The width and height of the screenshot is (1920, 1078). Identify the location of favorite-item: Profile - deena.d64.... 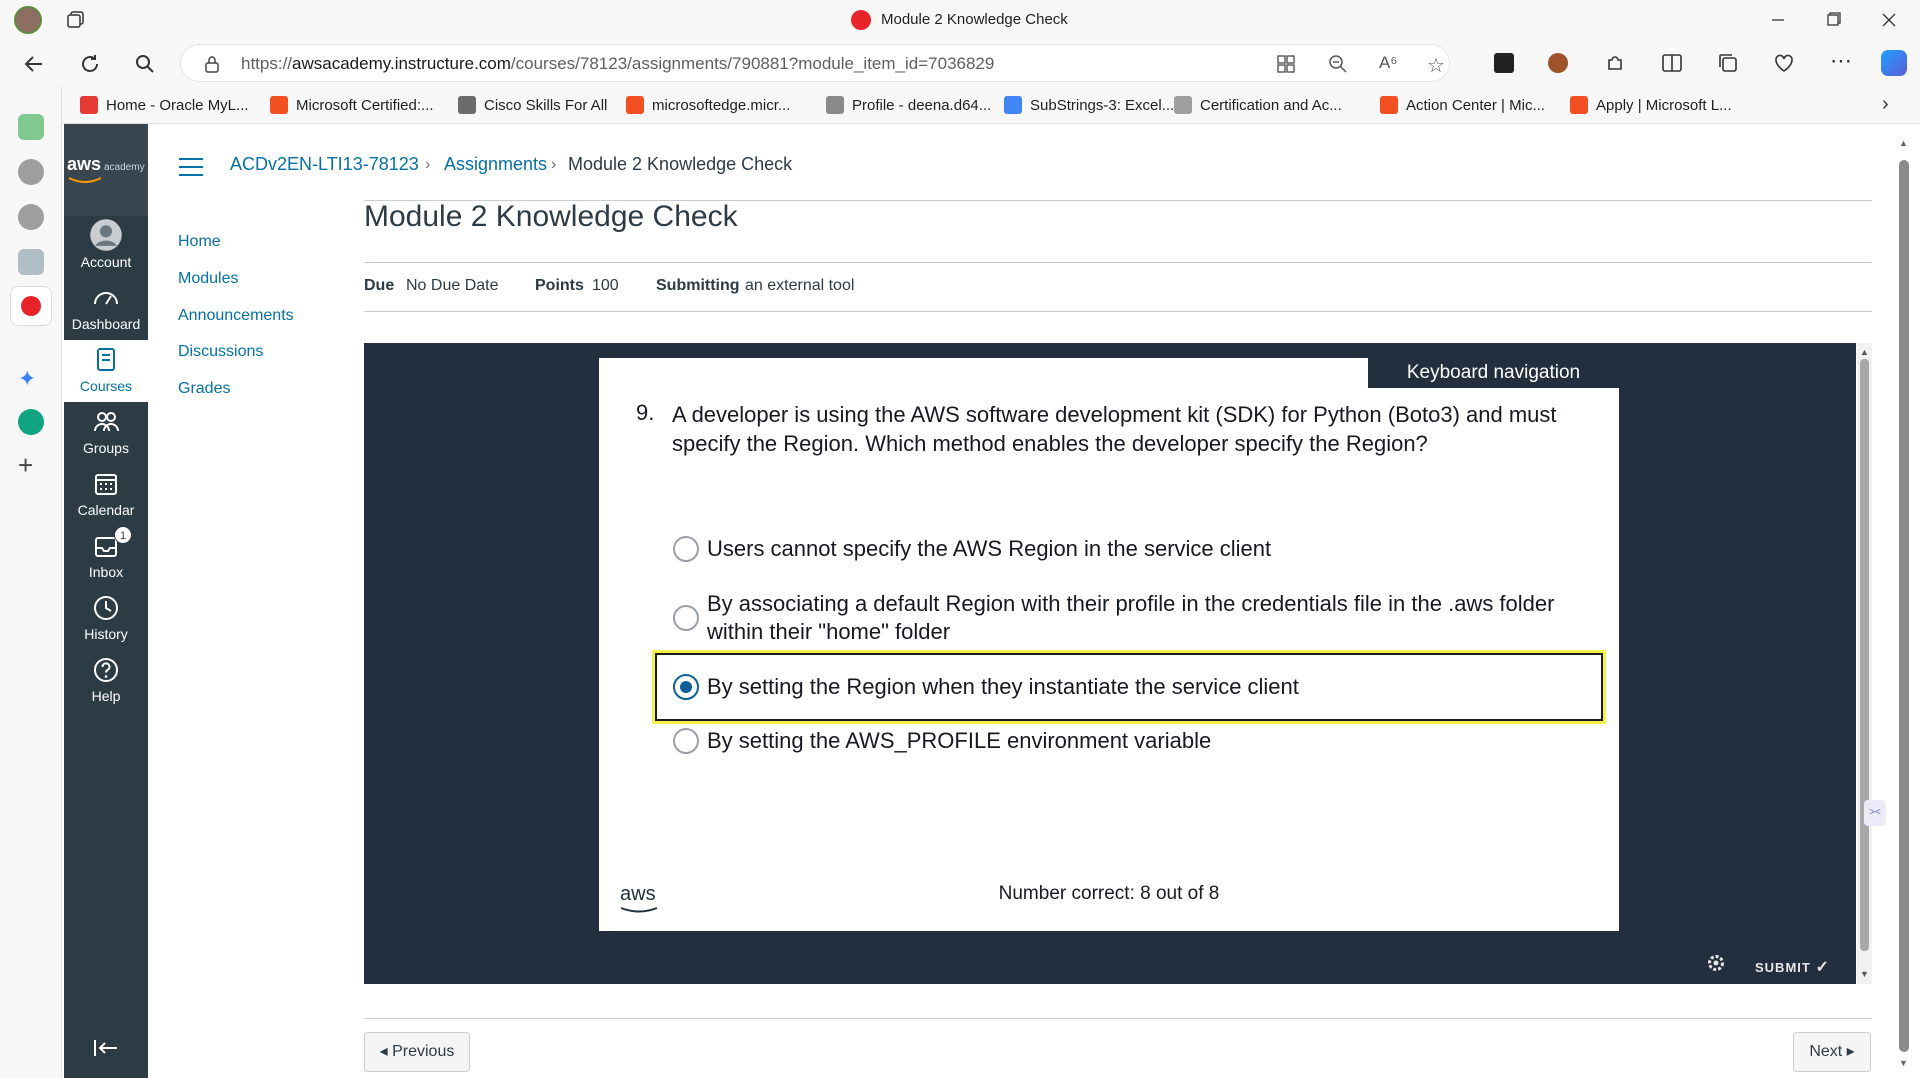
(908, 105).